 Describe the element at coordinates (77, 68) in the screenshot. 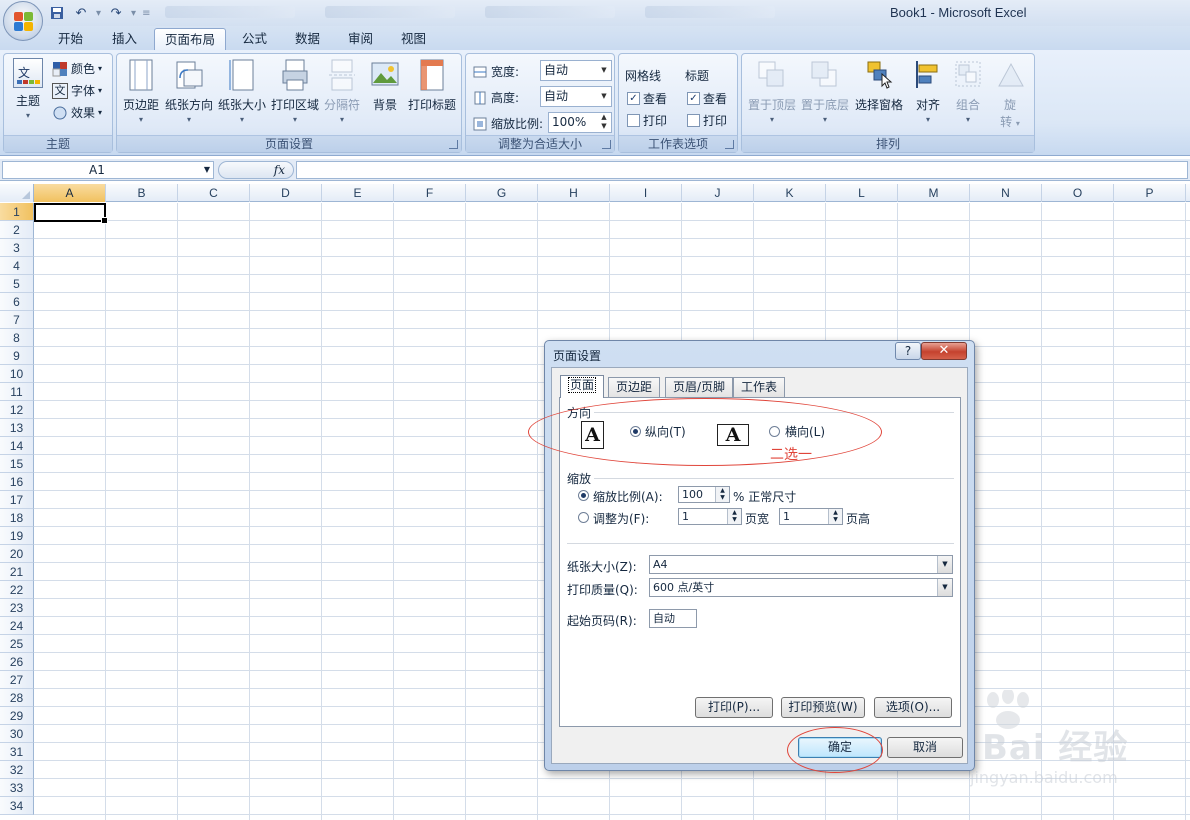

I see `theme-colors-button: 颜色 ▾` at that location.